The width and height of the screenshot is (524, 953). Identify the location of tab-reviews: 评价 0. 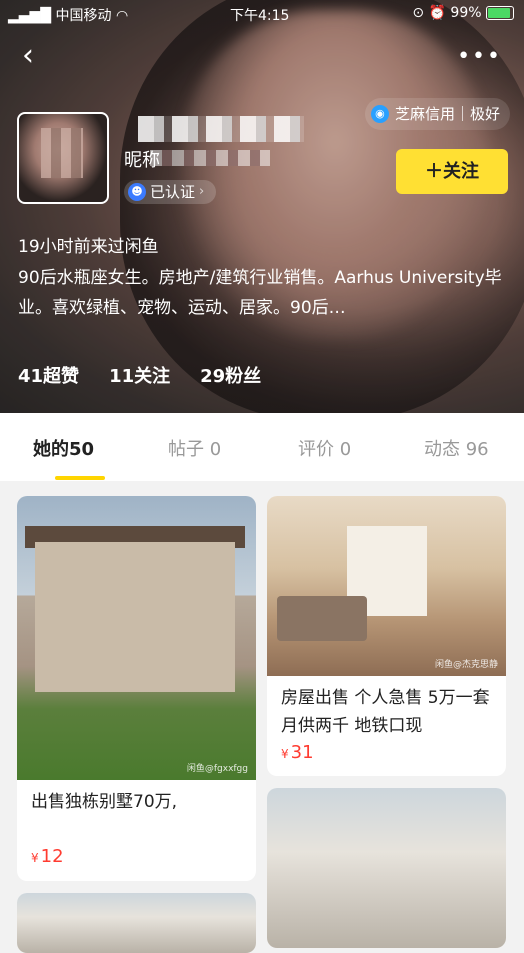
(324, 448).